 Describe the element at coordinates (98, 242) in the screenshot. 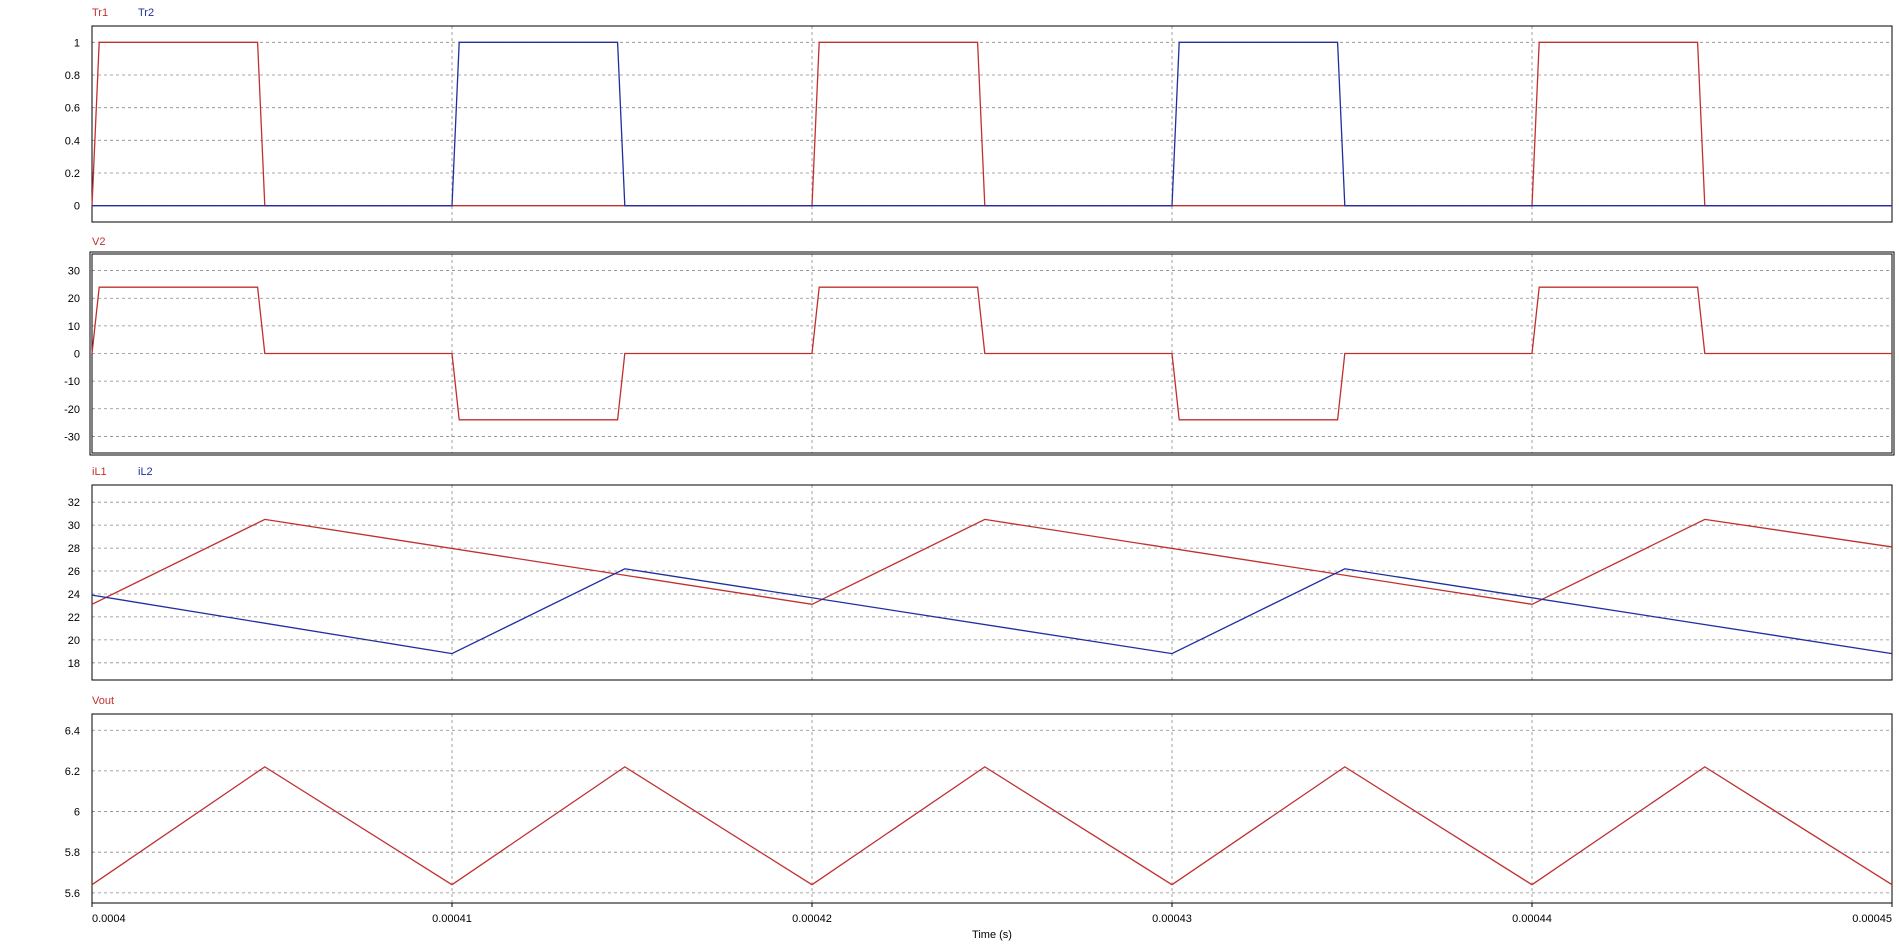

I see `legend-label-V2: V2` at that location.